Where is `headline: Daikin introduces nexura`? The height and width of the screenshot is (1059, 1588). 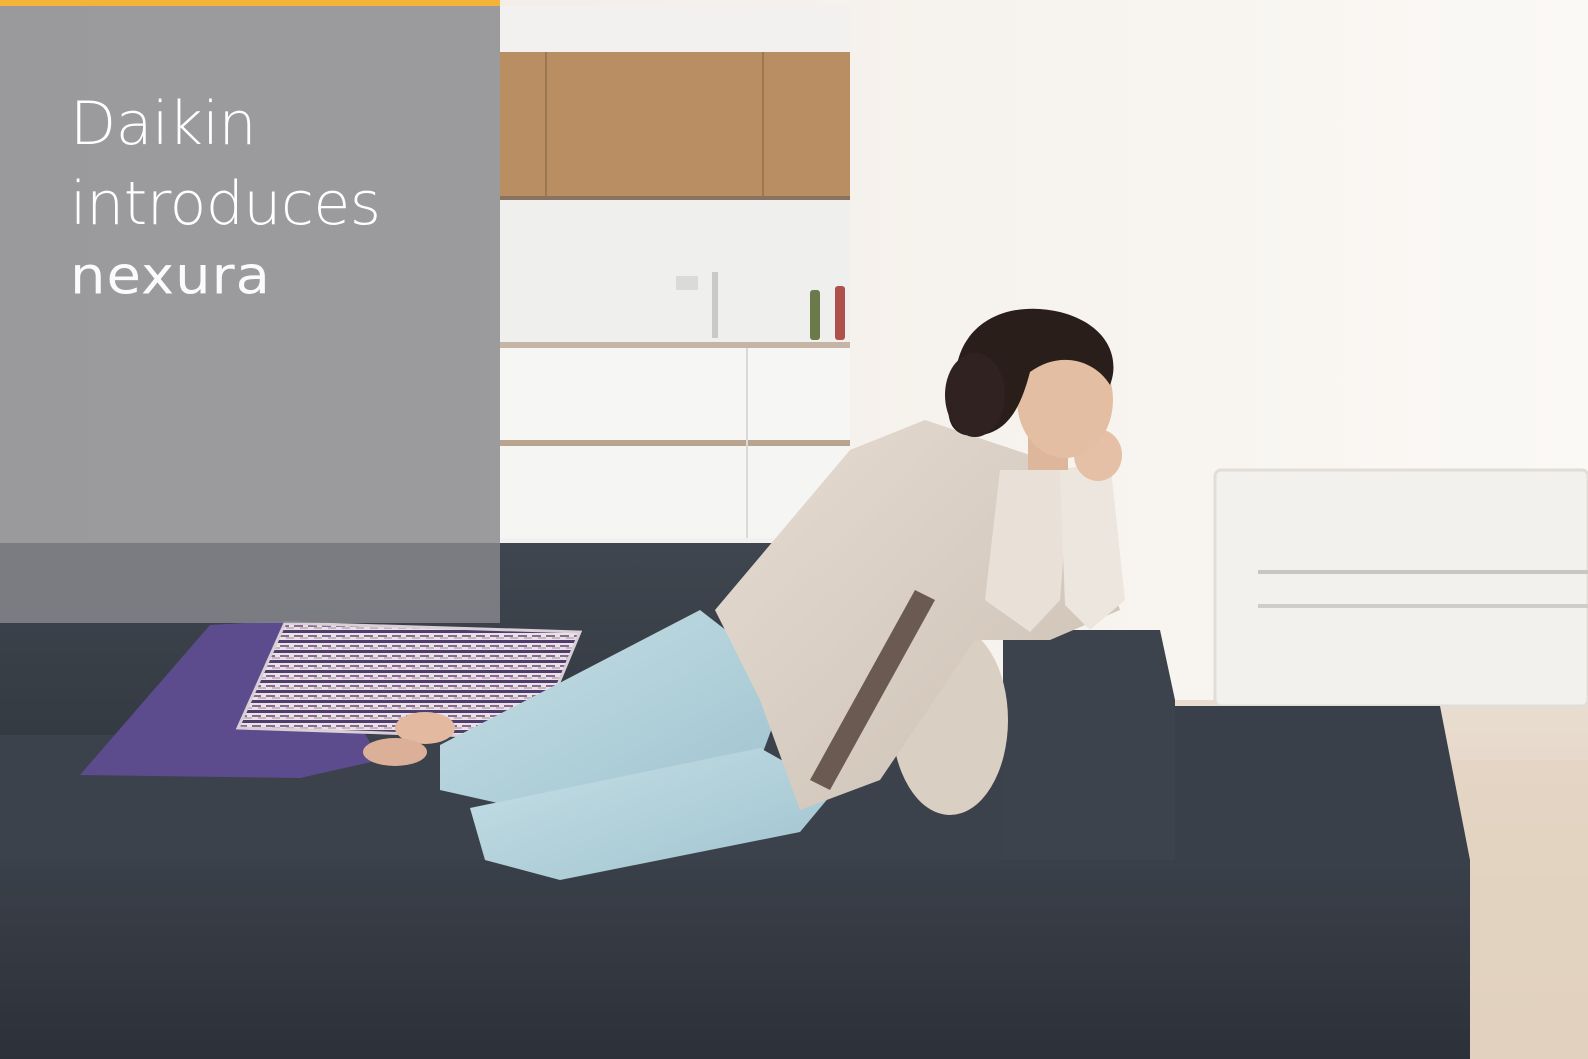 headline: Daikin introduces nexura is located at coordinates (225, 200).